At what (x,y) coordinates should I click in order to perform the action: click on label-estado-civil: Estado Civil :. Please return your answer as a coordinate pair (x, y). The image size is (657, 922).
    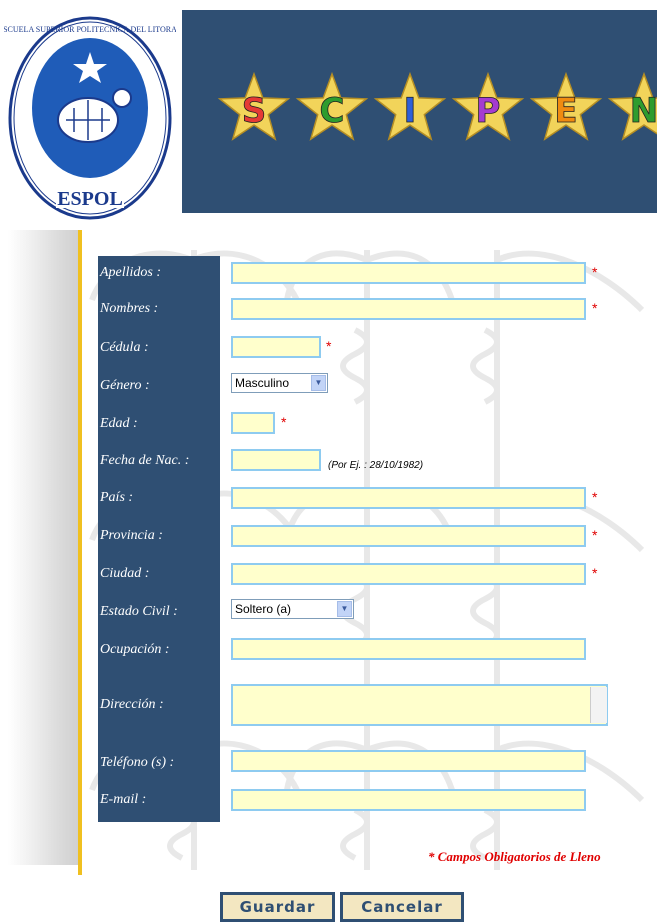
    Looking at the image, I should click on (139, 611).